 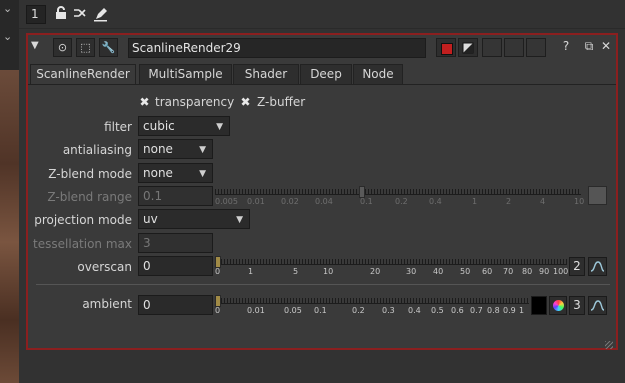 I want to click on pencil-icon, so click(x=101, y=14).